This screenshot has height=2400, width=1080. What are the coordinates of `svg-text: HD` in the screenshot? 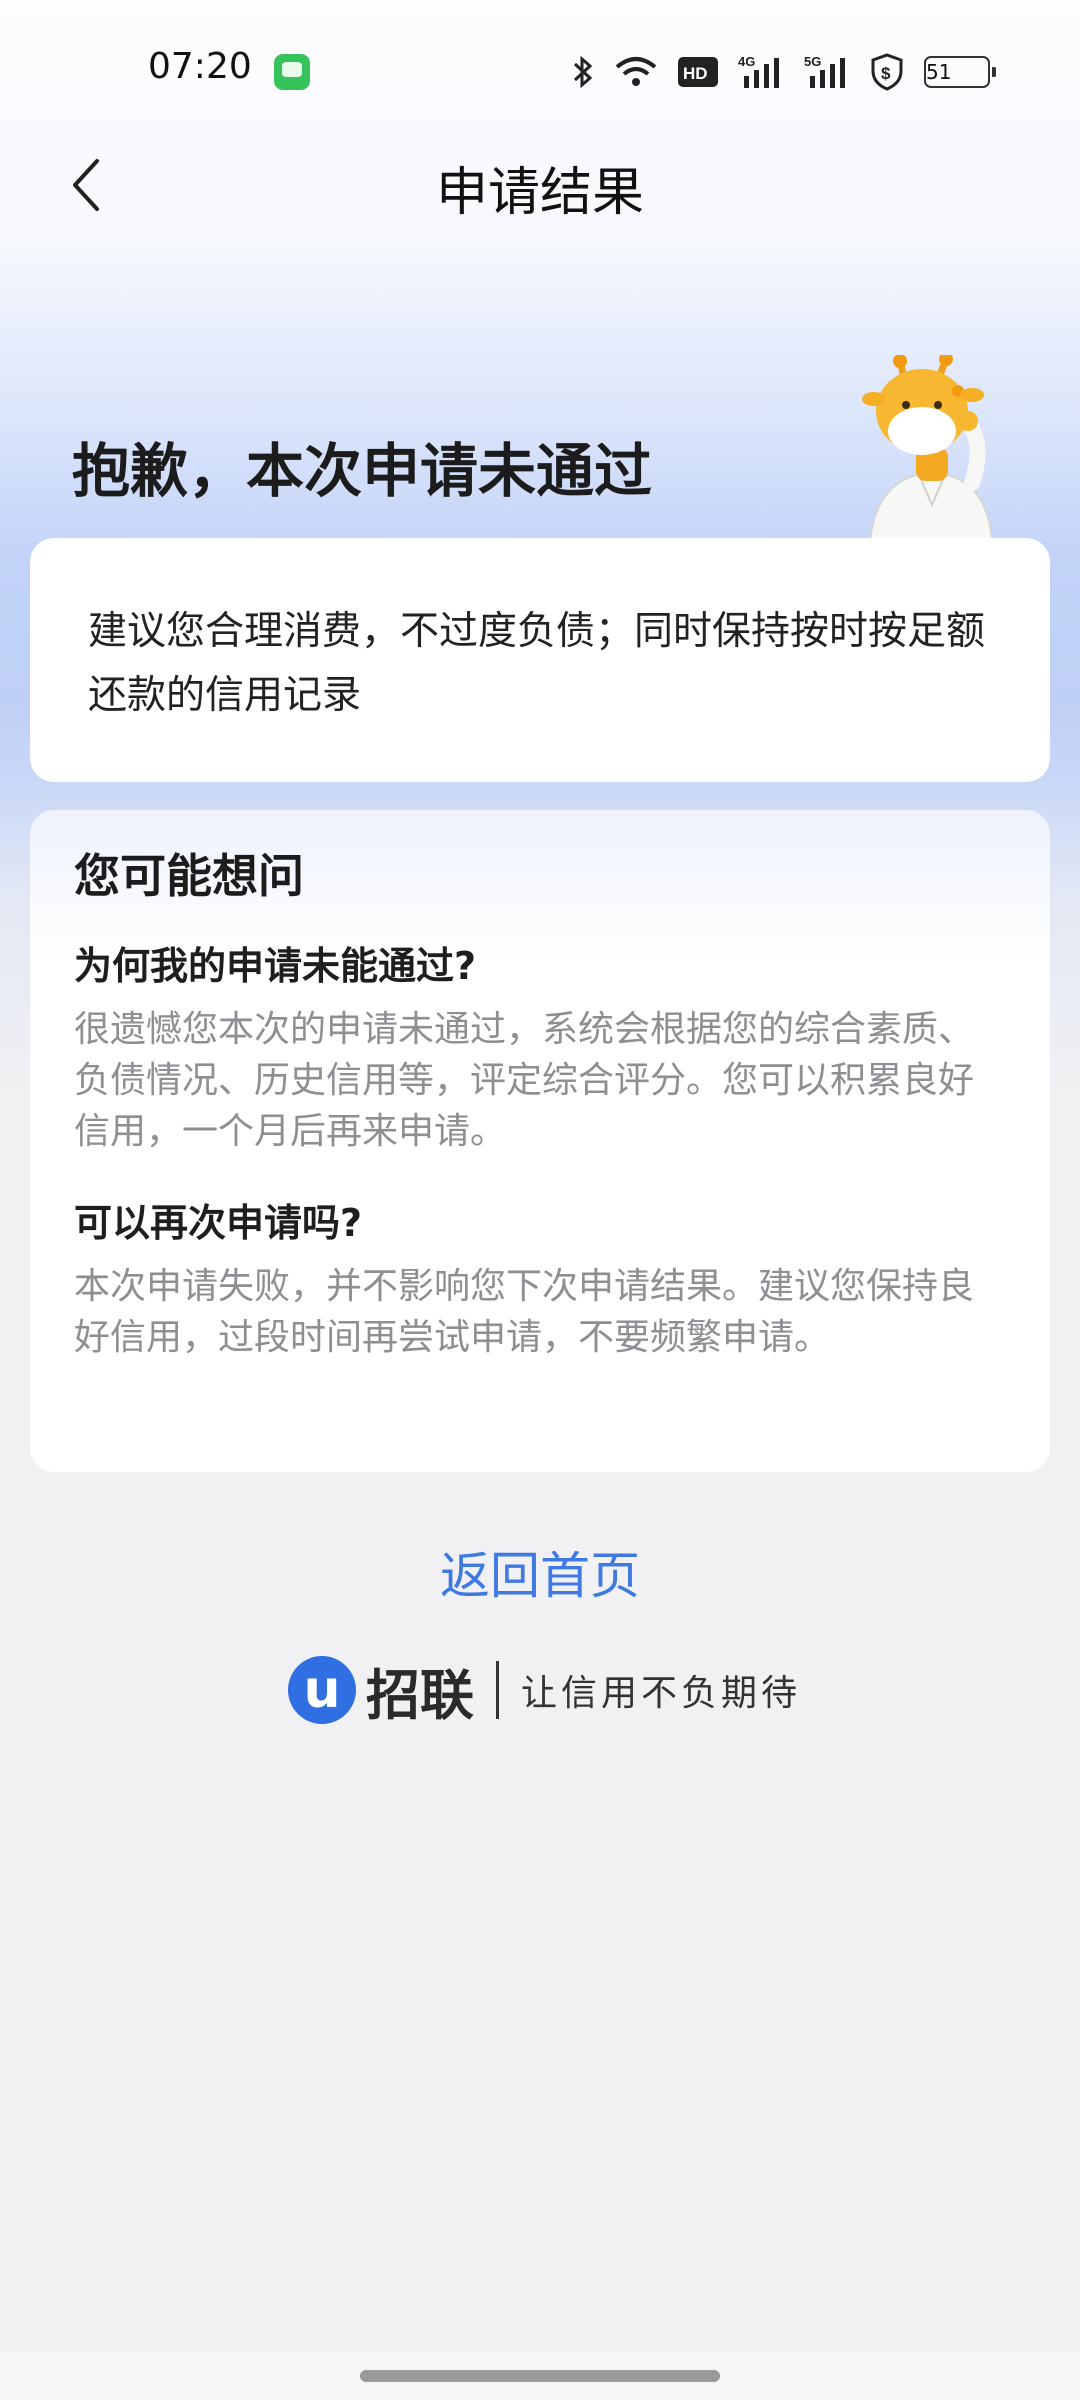 It's located at (695, 73).